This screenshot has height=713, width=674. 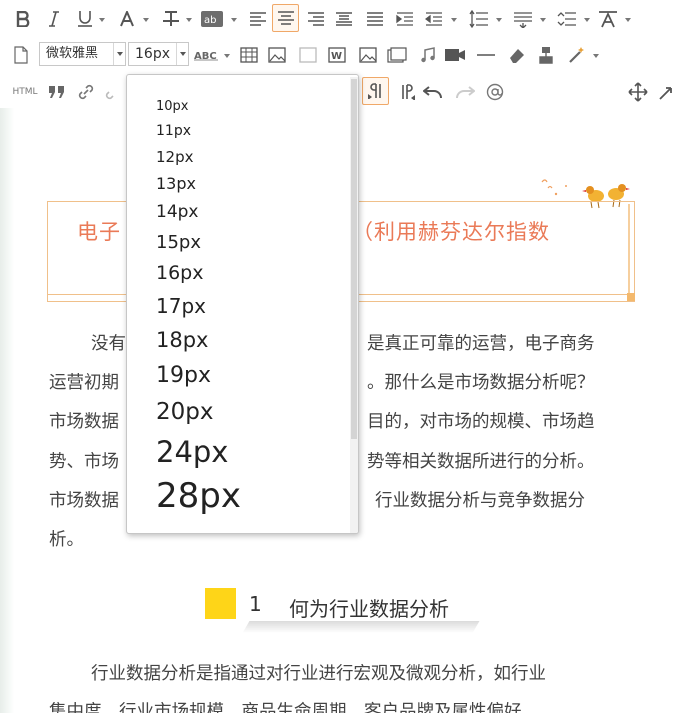 What do you see at coordinates (181, 306) in the screenshot?
I see `font-size-option-17px: 17px` at bounding box center [181, 306].